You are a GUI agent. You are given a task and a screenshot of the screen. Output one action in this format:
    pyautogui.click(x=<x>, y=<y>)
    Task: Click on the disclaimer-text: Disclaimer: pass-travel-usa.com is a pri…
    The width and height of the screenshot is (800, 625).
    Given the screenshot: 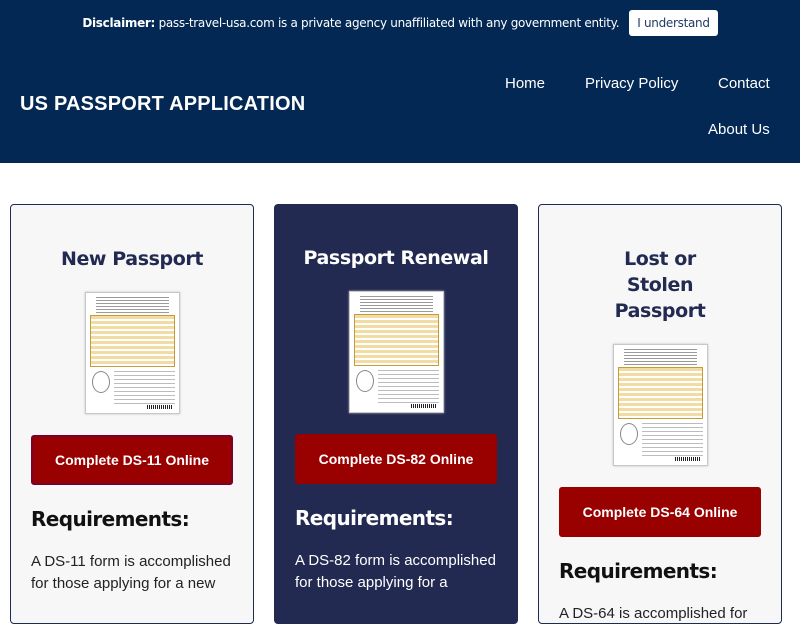 What is the action you would take?
    pyautogui.click(x=350, y=23)
    